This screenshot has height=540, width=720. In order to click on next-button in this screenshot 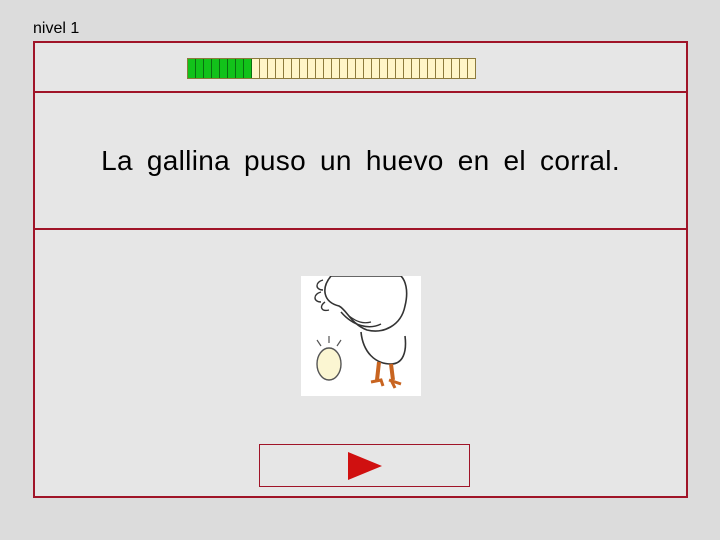, I will do `click(364, 465)`.